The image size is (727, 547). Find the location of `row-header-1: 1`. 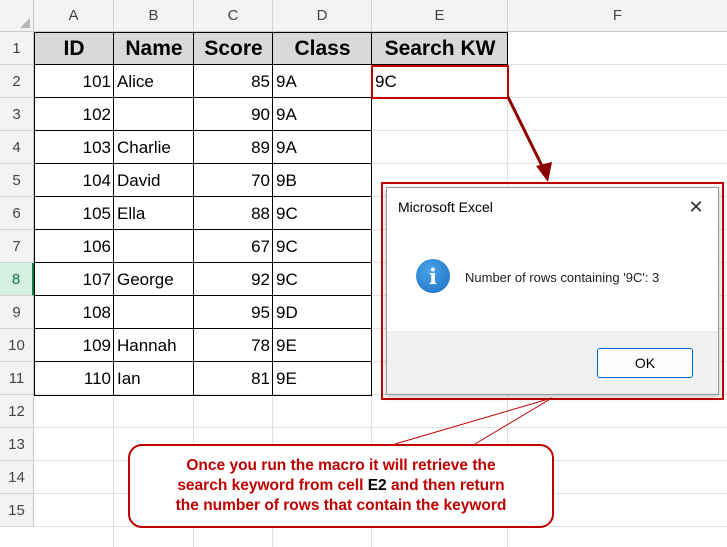

row-header-1: 1 is located at coordinates (17, 48).